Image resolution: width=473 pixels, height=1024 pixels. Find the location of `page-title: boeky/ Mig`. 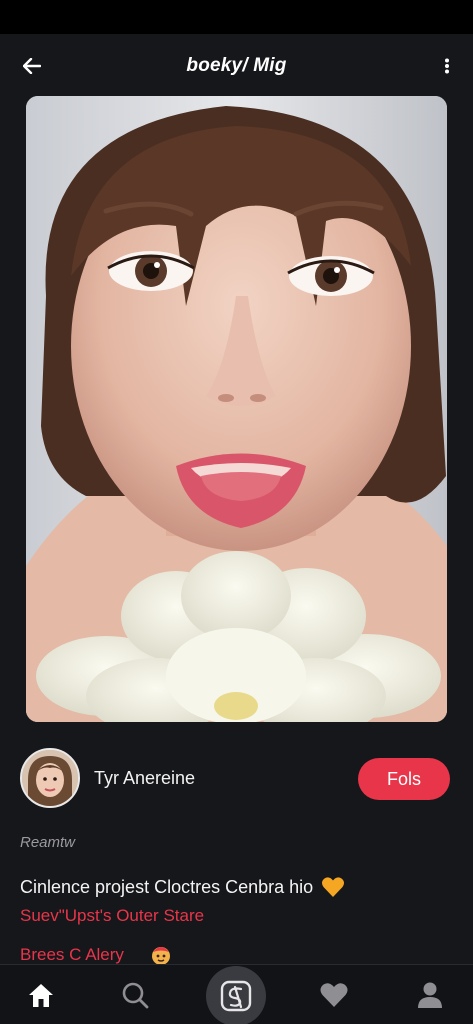

page-title: boeky/ Mig is located at coordinates (236, 65).